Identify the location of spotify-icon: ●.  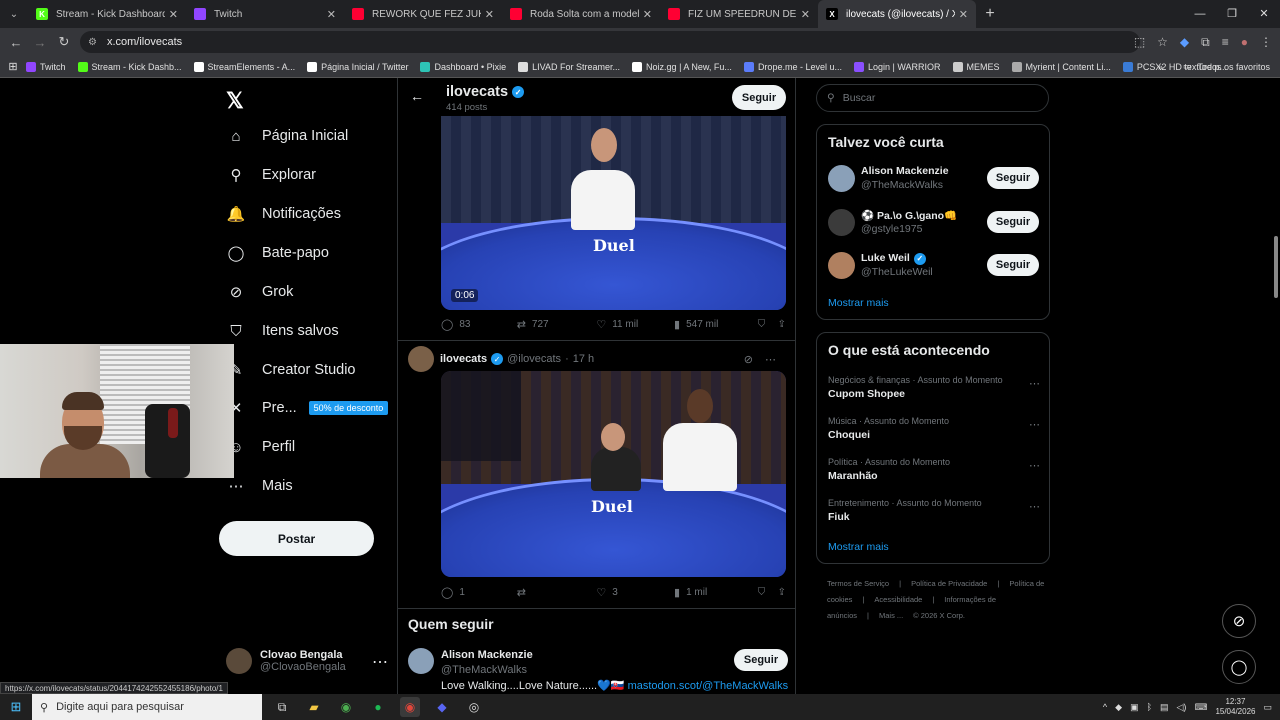
(378, 707).